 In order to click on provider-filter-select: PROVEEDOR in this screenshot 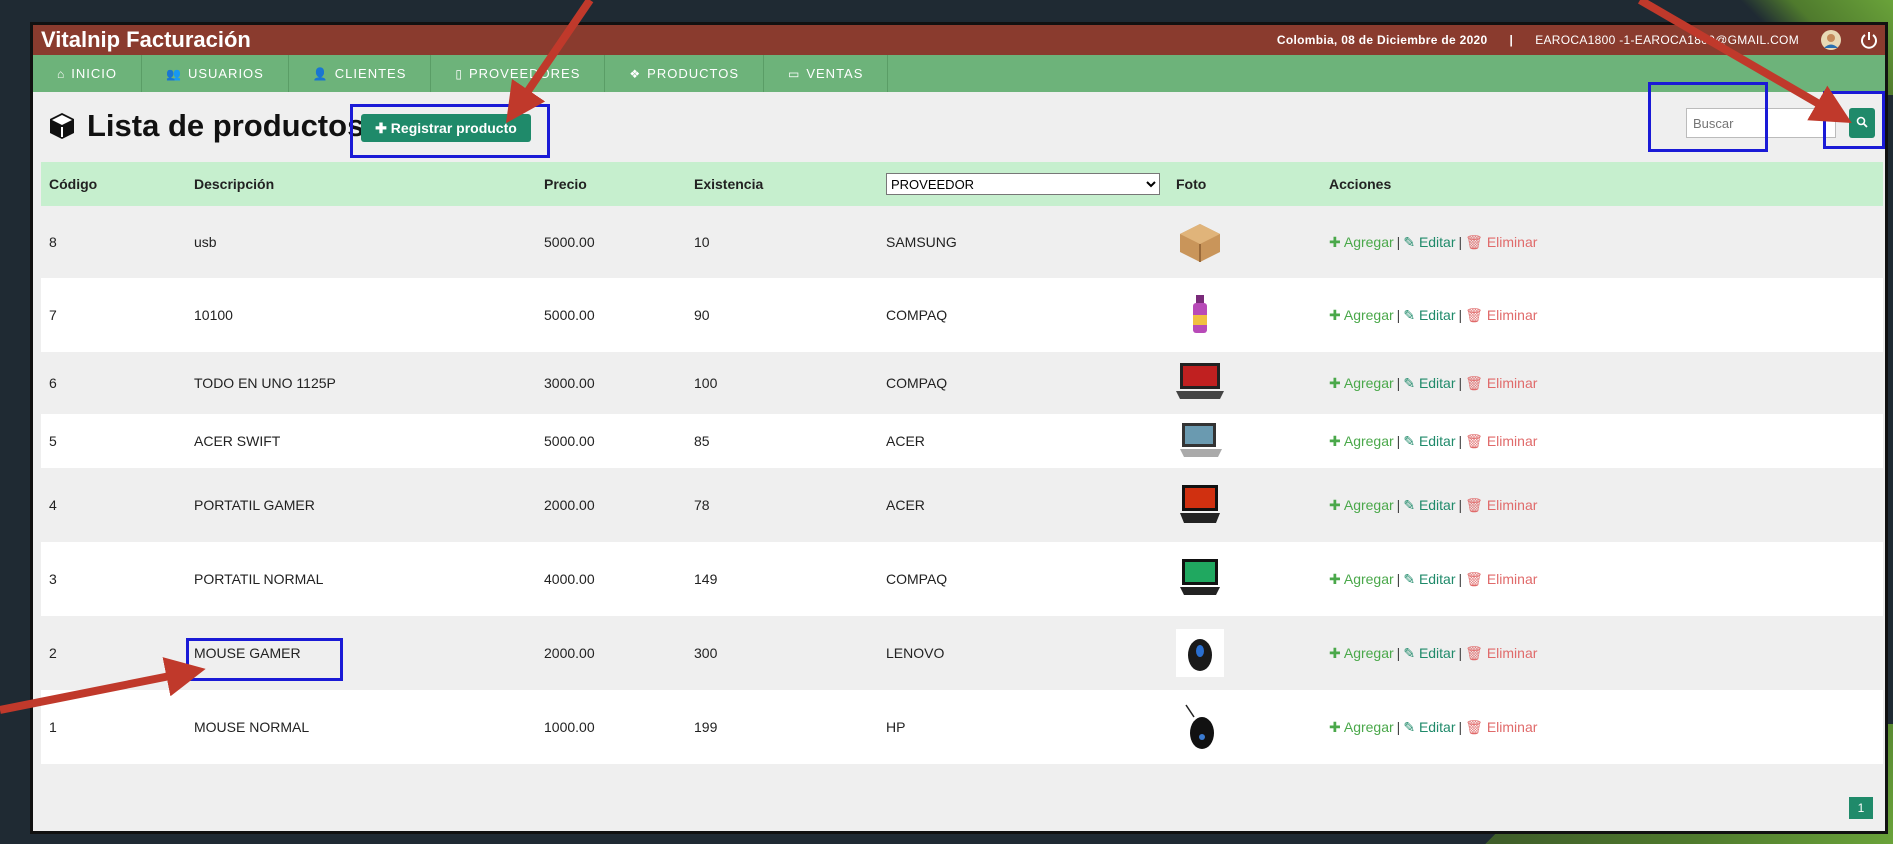, I will do `click(1023, 184)`.